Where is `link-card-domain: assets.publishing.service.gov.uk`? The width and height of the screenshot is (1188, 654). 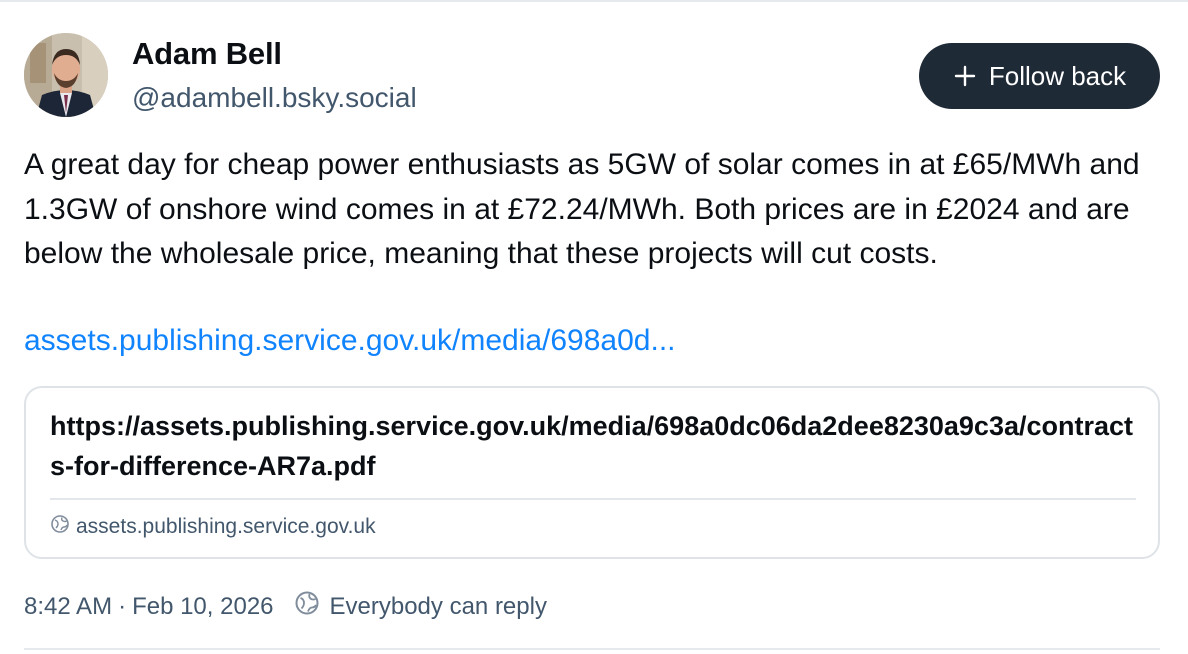
link-card-domain: assets.publishing.service.gov.uk is located at coordinates (226, 526).